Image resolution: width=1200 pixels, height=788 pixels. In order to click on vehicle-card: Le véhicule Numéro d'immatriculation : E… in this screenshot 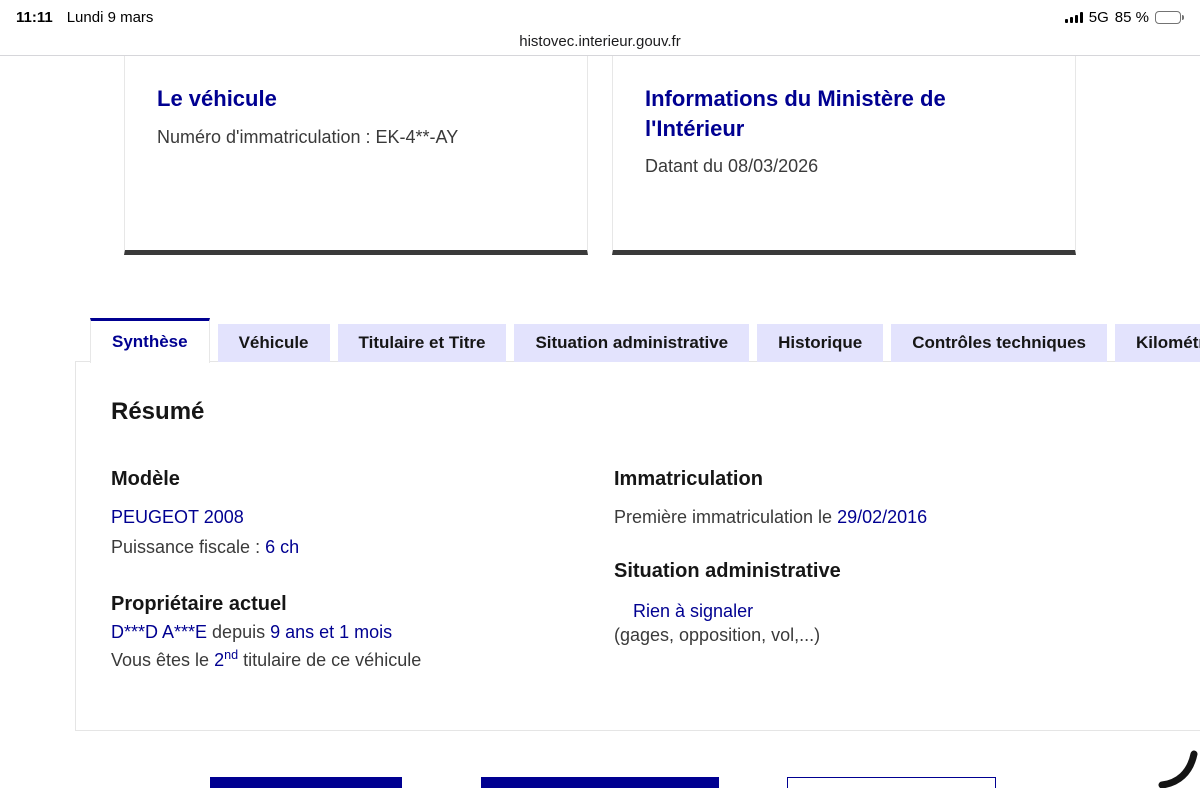, I will do `click(356, 155)`.